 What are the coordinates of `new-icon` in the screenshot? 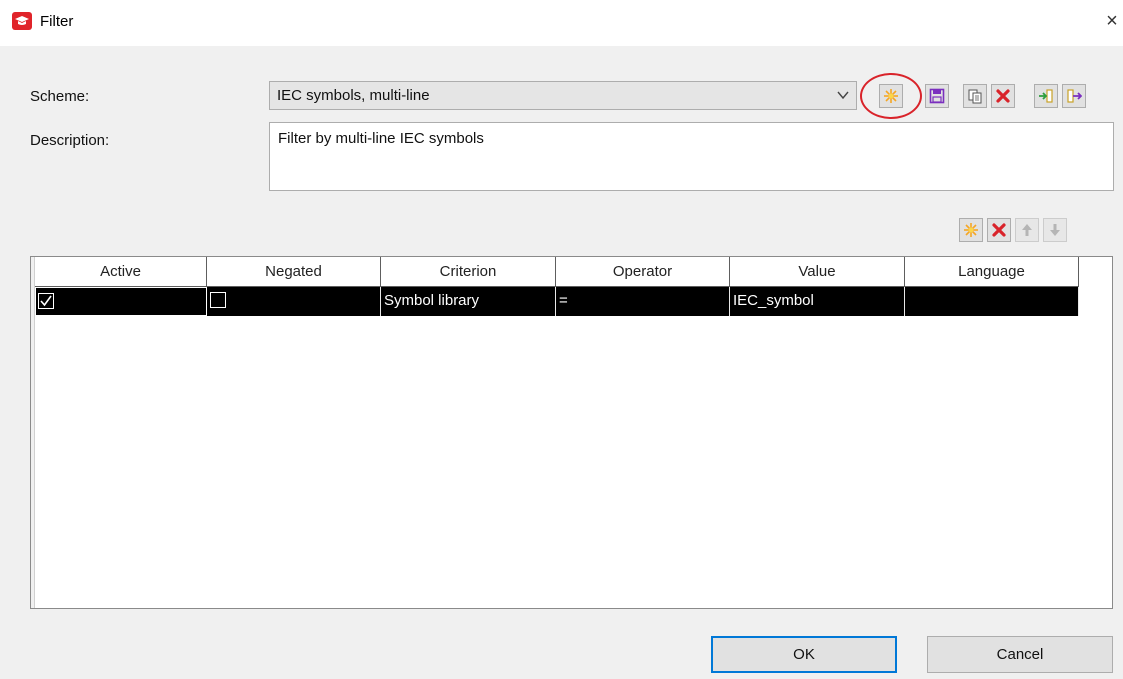 It's located at (971, 230).